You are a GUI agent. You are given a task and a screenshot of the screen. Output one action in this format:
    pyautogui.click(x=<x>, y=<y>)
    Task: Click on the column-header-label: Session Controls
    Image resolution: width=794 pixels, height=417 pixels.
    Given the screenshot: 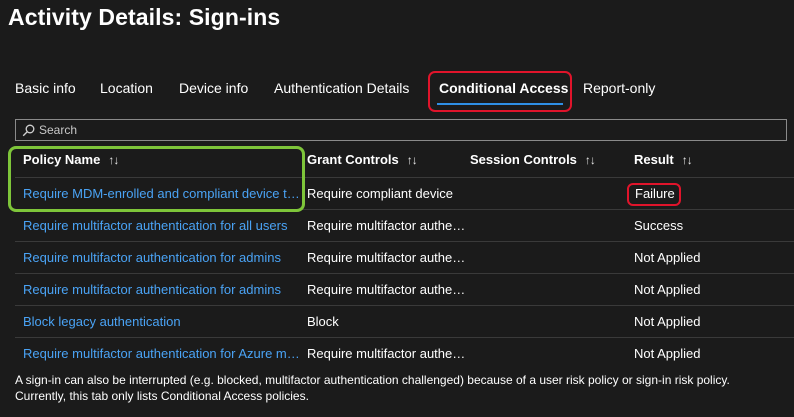 What is the action you would take?
    pyautogui.click(x=523, y=159)
    